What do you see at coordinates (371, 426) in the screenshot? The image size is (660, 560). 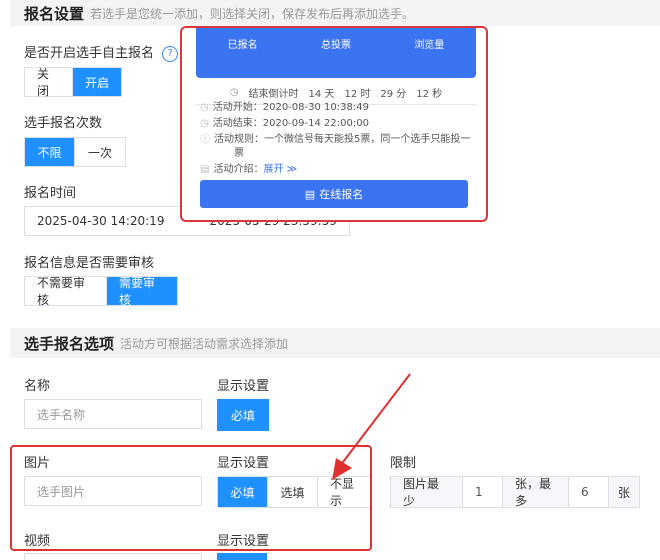 I see `annotation-arrow` at bounding box center [371, 426].